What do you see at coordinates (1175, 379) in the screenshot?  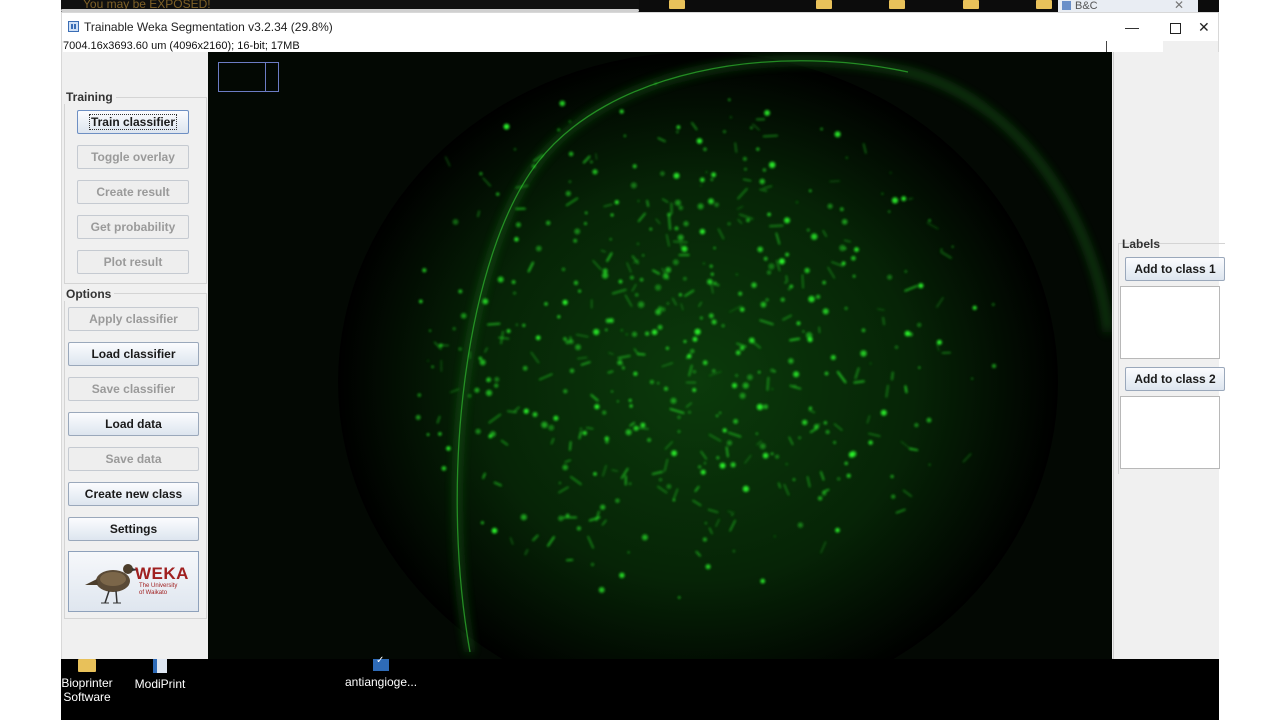 I see `add-to-class-2-button: Add to class 2` at bounding box center [1175, 379].